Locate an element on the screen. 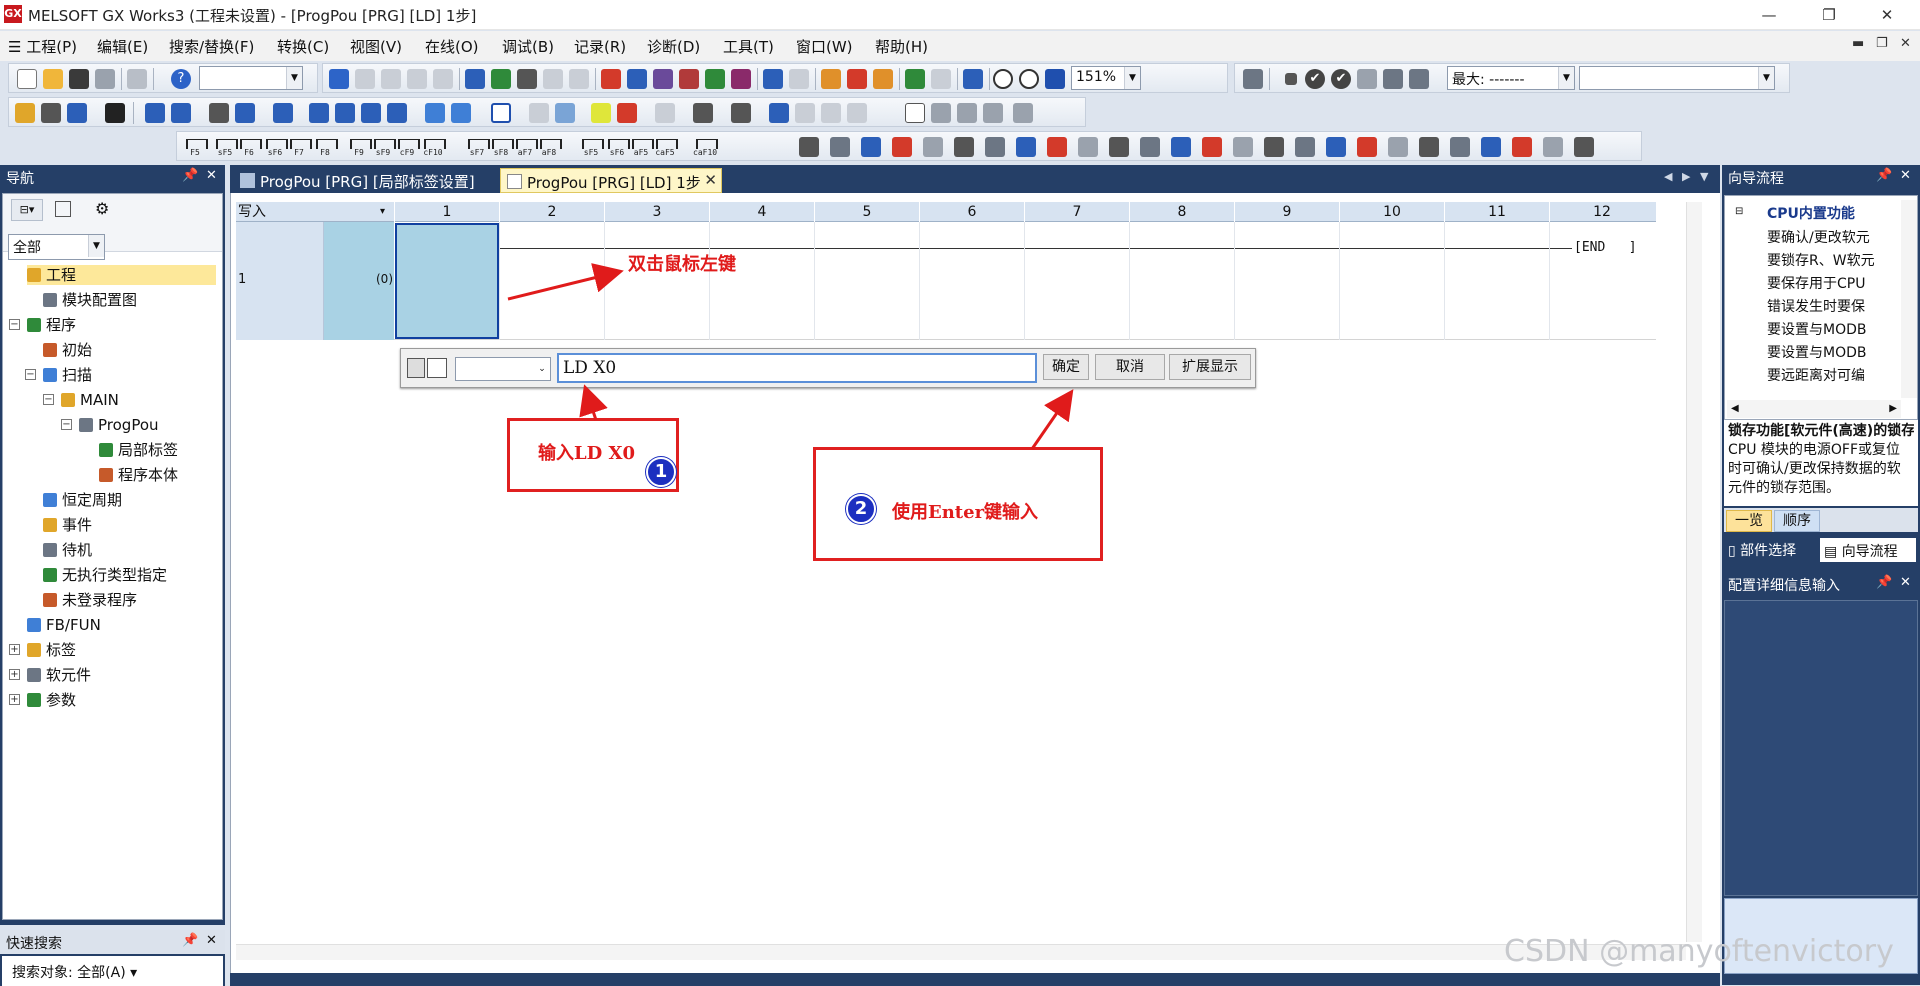  tab-list: 一览 is located at coordinates (1749, 521).